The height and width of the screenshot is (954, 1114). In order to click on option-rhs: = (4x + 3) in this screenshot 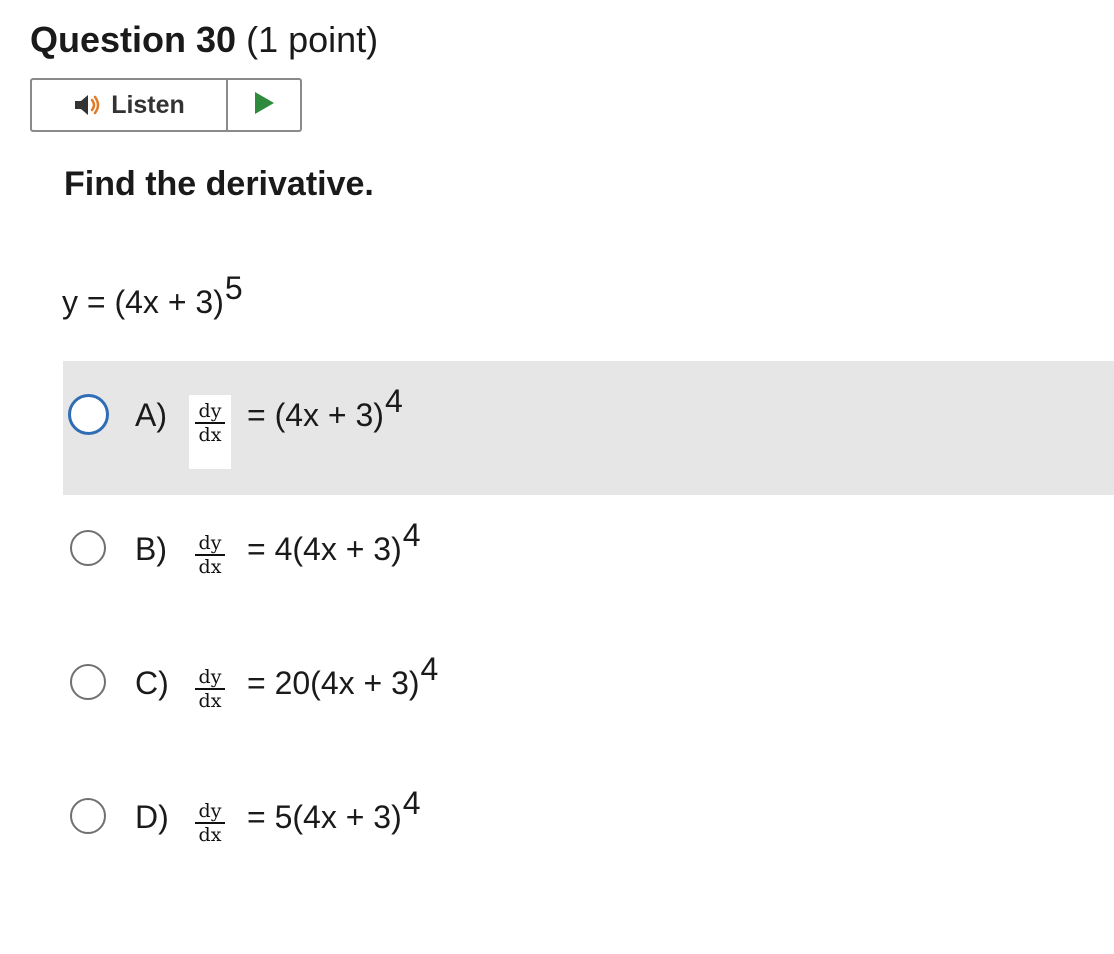, I will do `click(315, 415)`.